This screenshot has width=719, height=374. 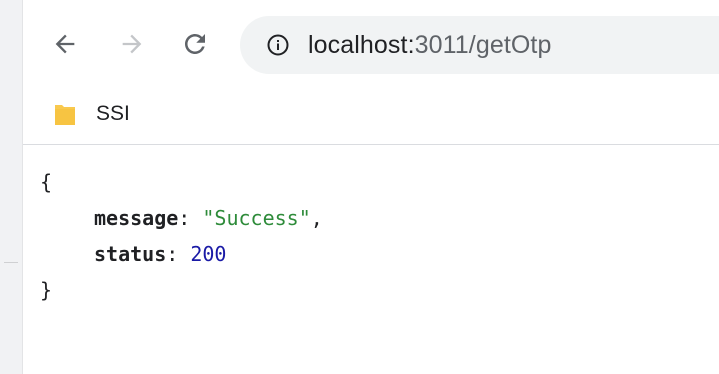 I want to click on open-brace: {, so click(x=46, y=182).